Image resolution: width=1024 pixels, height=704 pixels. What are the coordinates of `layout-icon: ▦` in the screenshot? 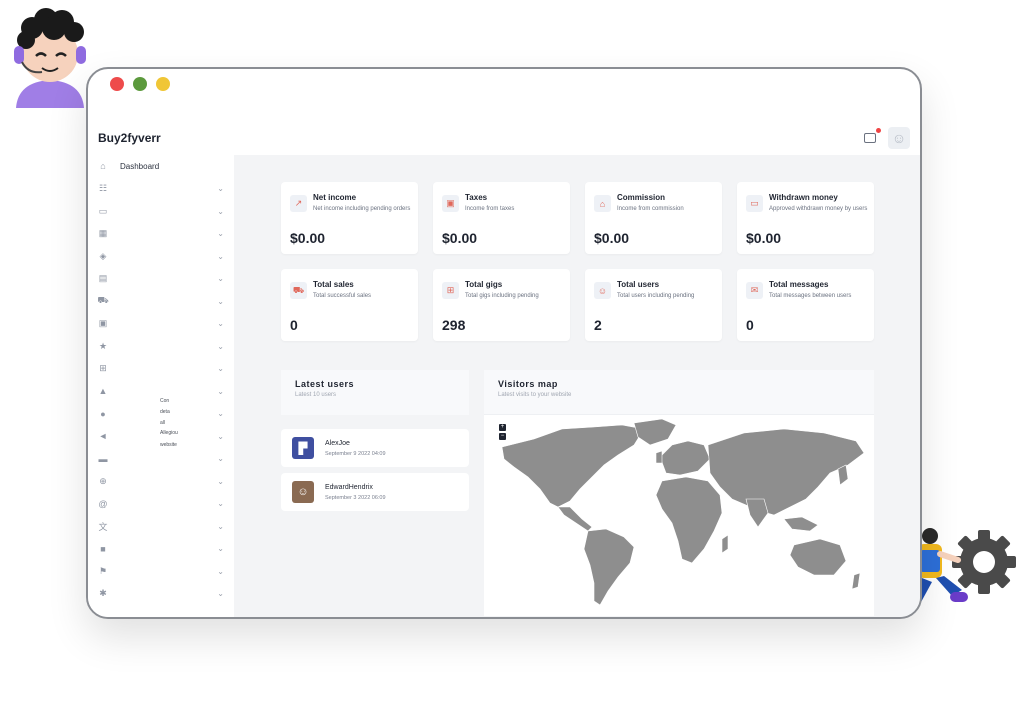 It's located at (103, 233).